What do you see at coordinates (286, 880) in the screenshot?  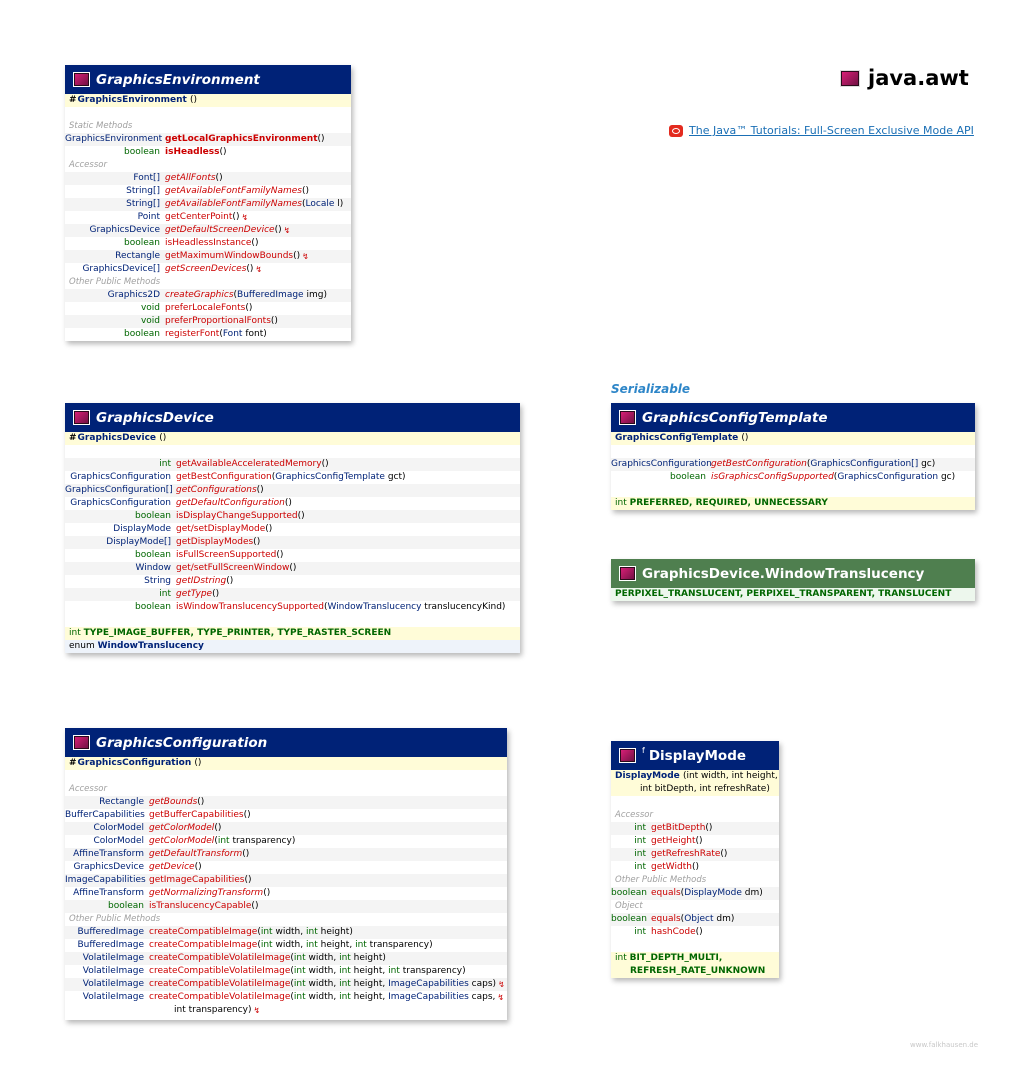 I see `method-row: ImageCapabilities getImageCapabilities ()` at bounding box center [286, 880].